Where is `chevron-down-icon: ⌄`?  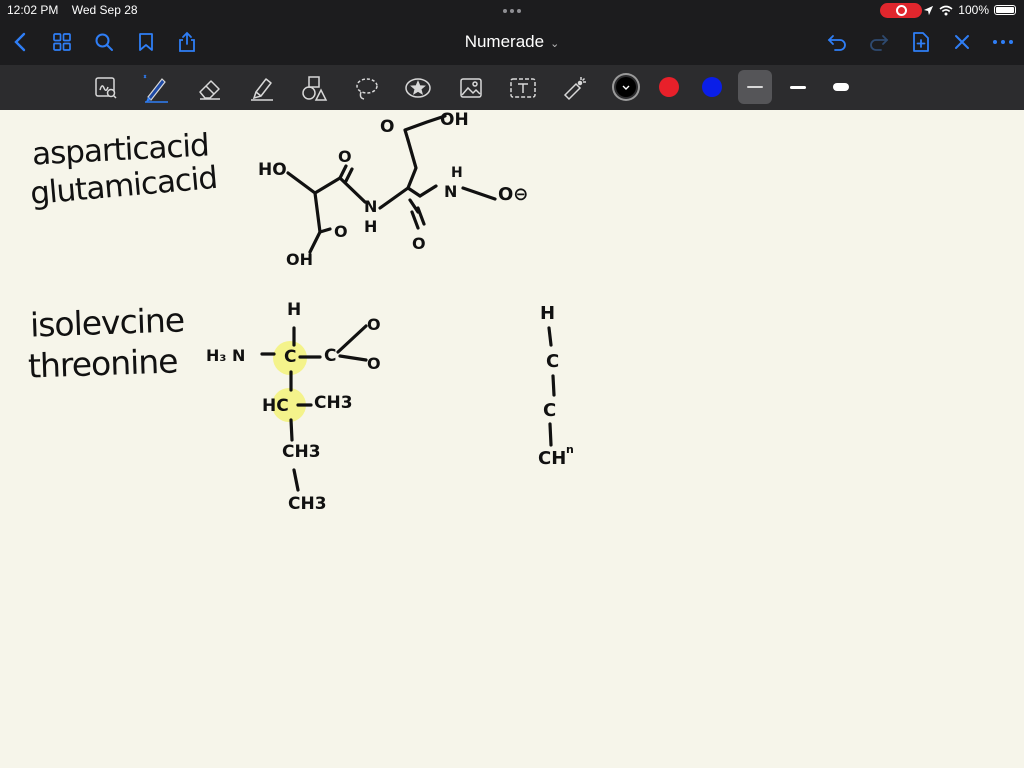 chevron-down-icon: ⌄ is located at coordinates (554, 44).